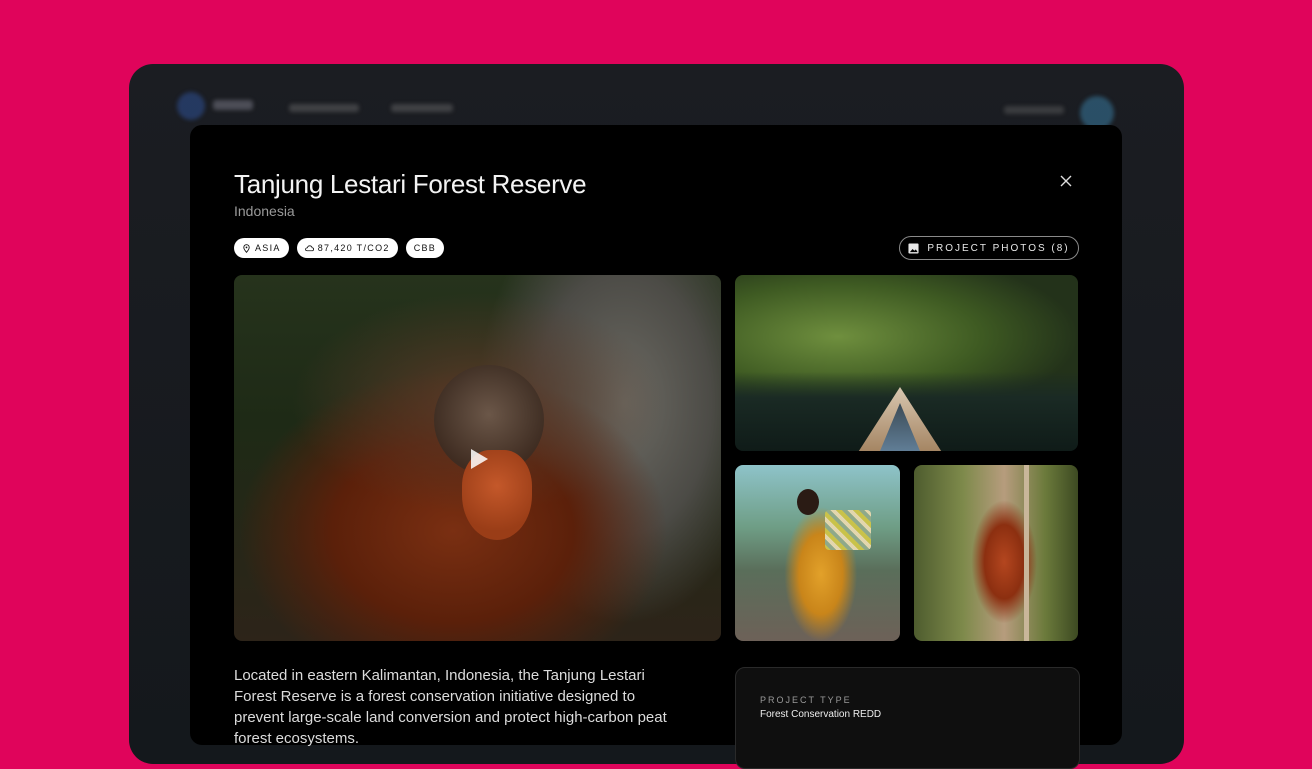 The height and width of the screenshot is (769, 1312). I want to click on tag-region: ASIA, so click(261, 248).